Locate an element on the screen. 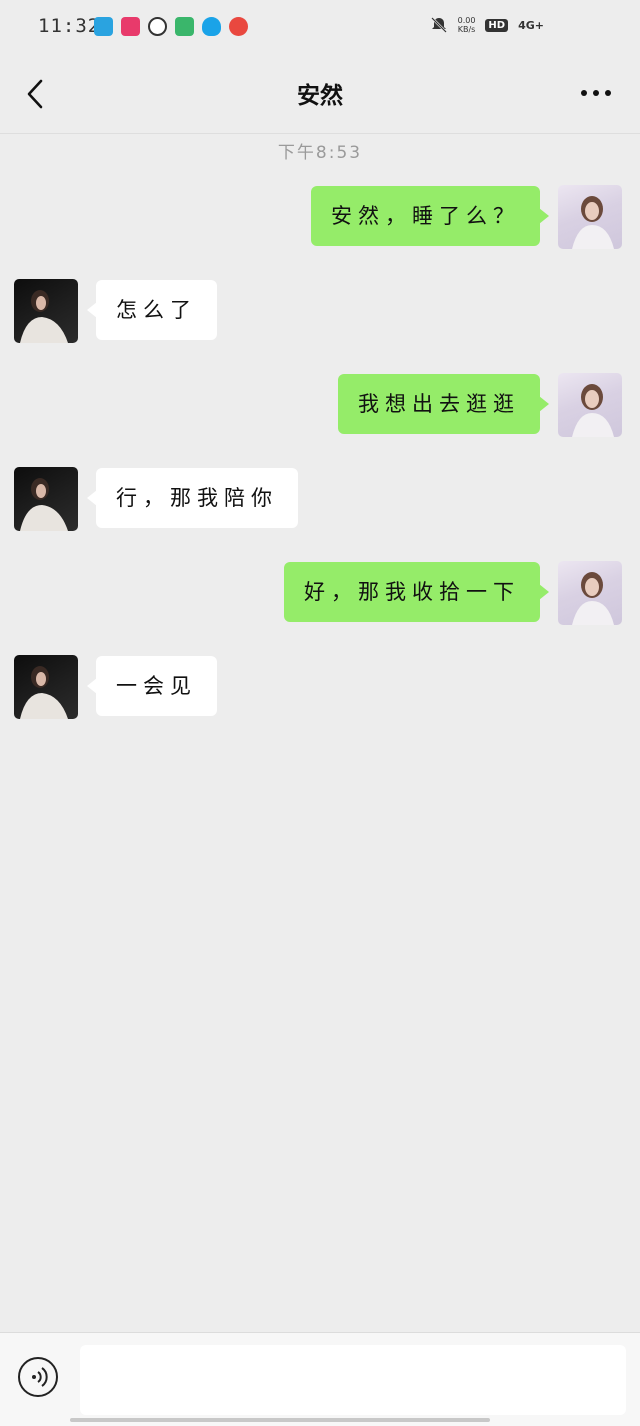  voice-input-icon is located at coordinates (40, 1377).